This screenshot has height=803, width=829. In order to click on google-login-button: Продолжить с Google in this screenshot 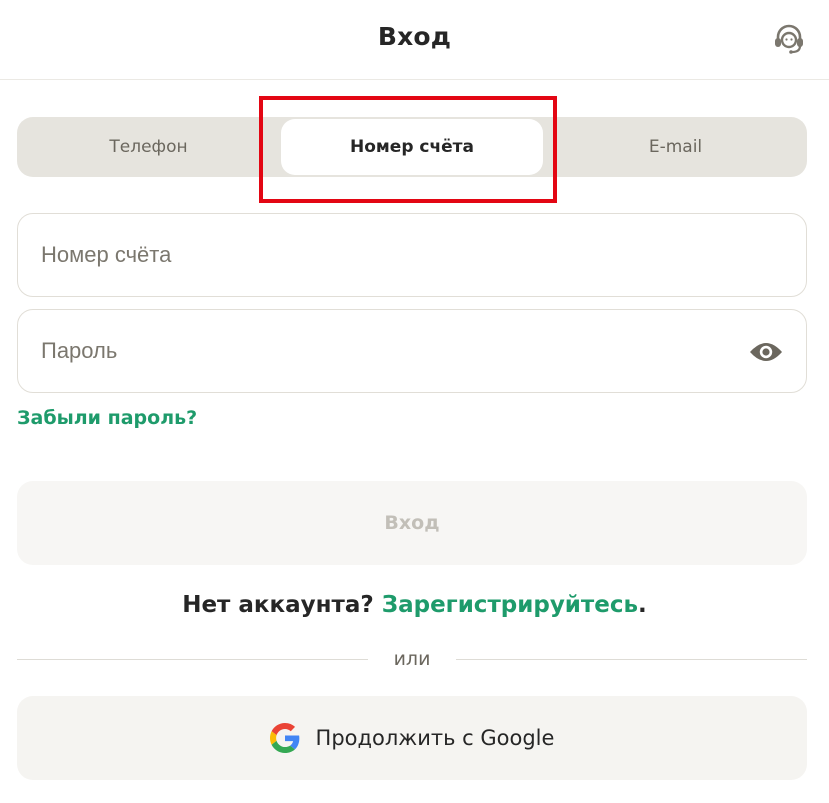, I will do `click(412, 738)`.